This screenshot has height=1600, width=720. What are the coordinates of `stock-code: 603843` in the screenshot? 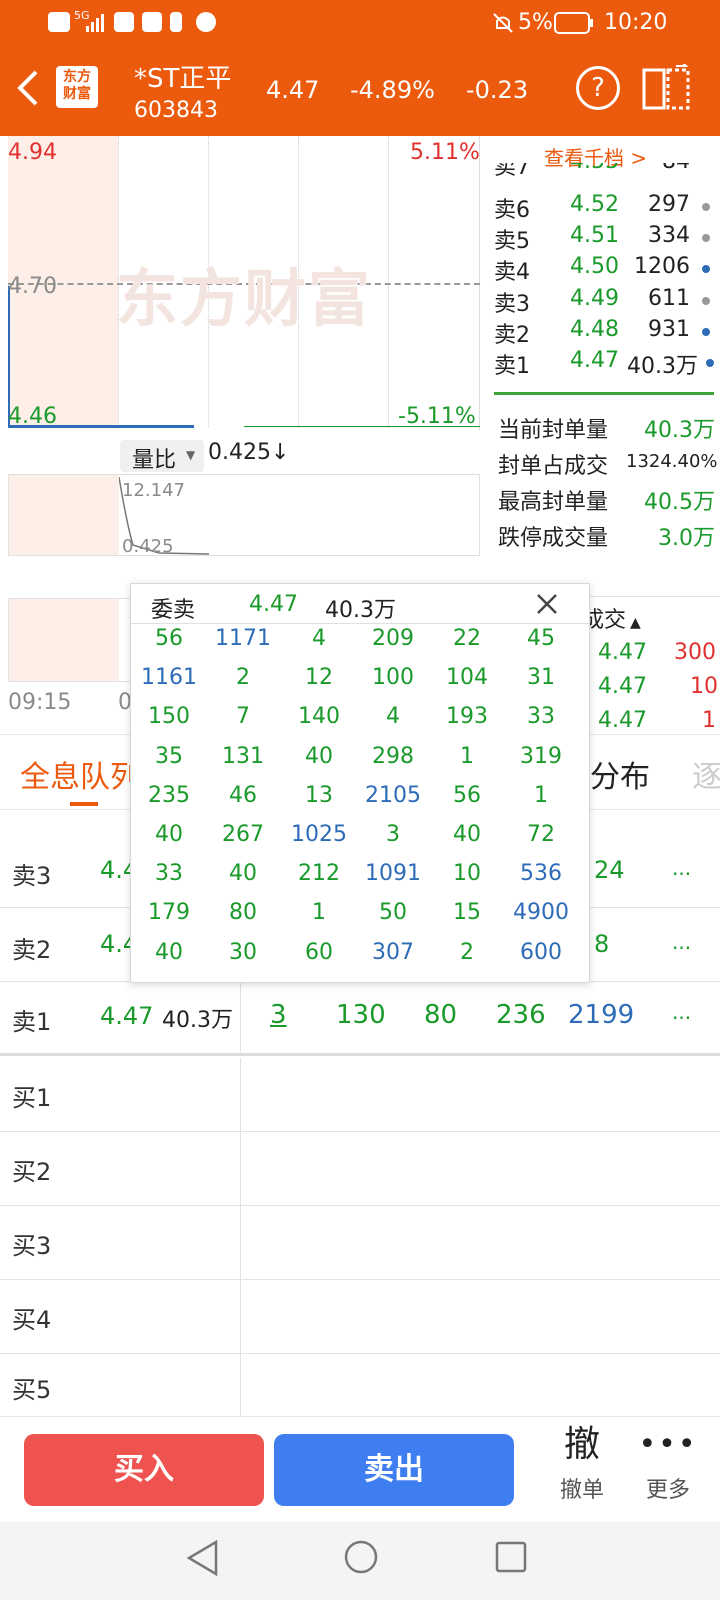 It's located at (176, 110).